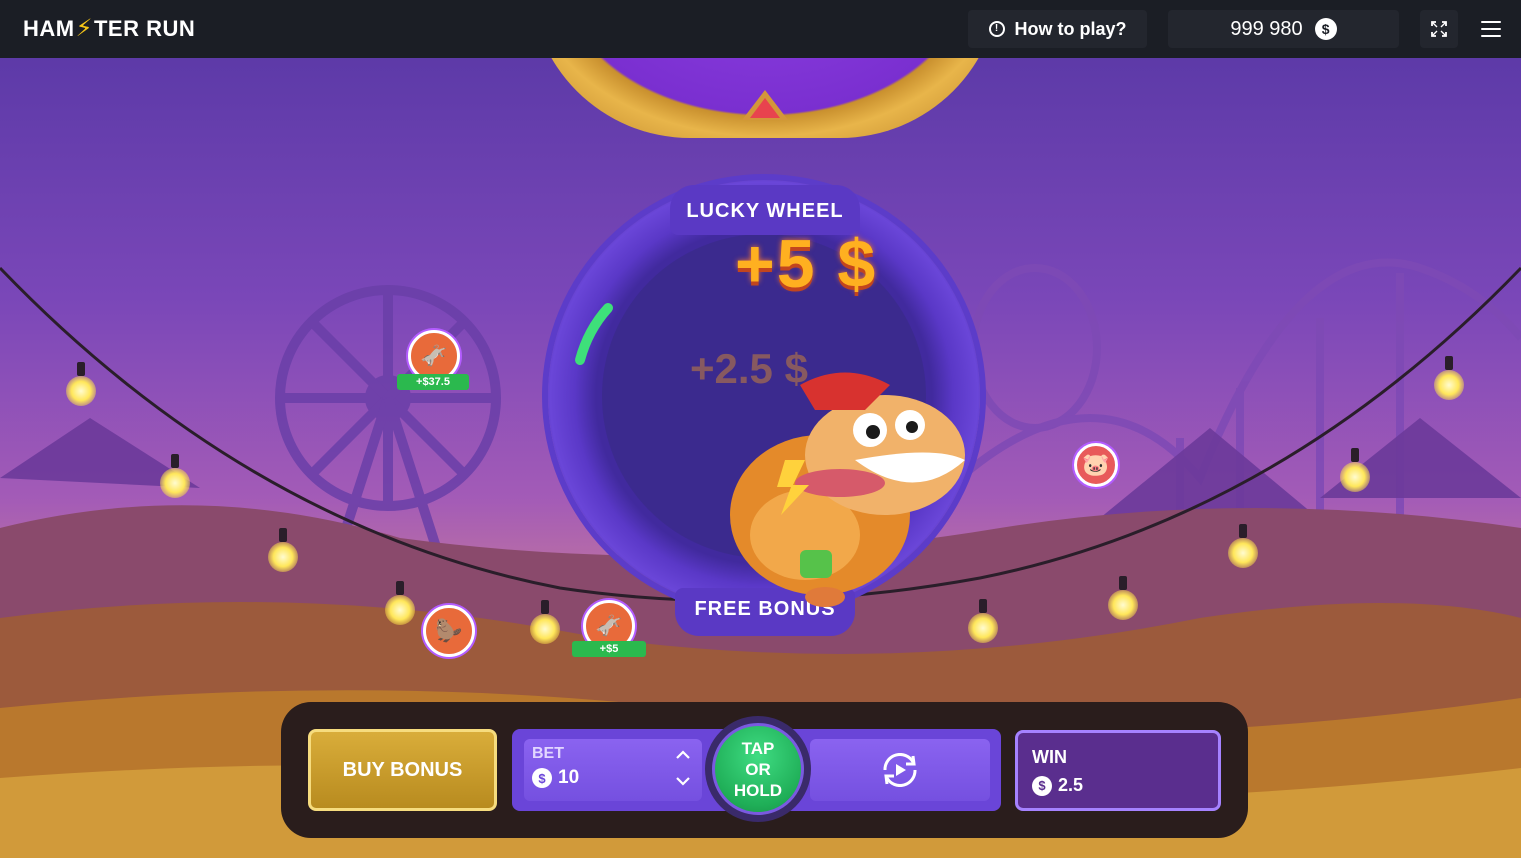 The height and width of the screenshot is (858, 1521). Describe the element at coordinates (806, 264) in the screenshot. I see `current-prize-text: +5 $` at that location.